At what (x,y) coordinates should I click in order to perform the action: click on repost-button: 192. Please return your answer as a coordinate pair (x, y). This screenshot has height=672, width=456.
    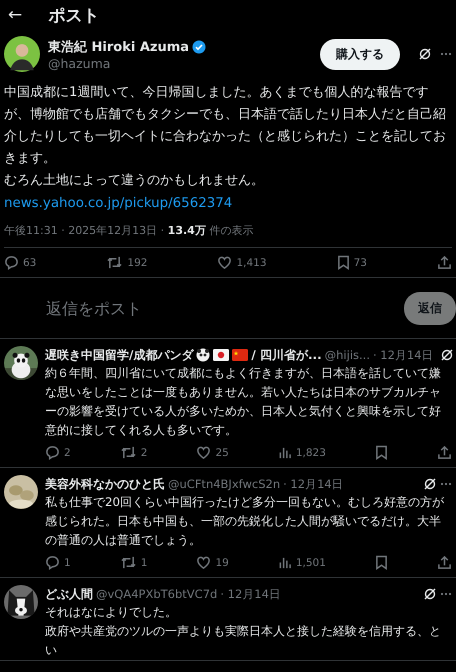
    Looking at the image, I should click on (127, 262).